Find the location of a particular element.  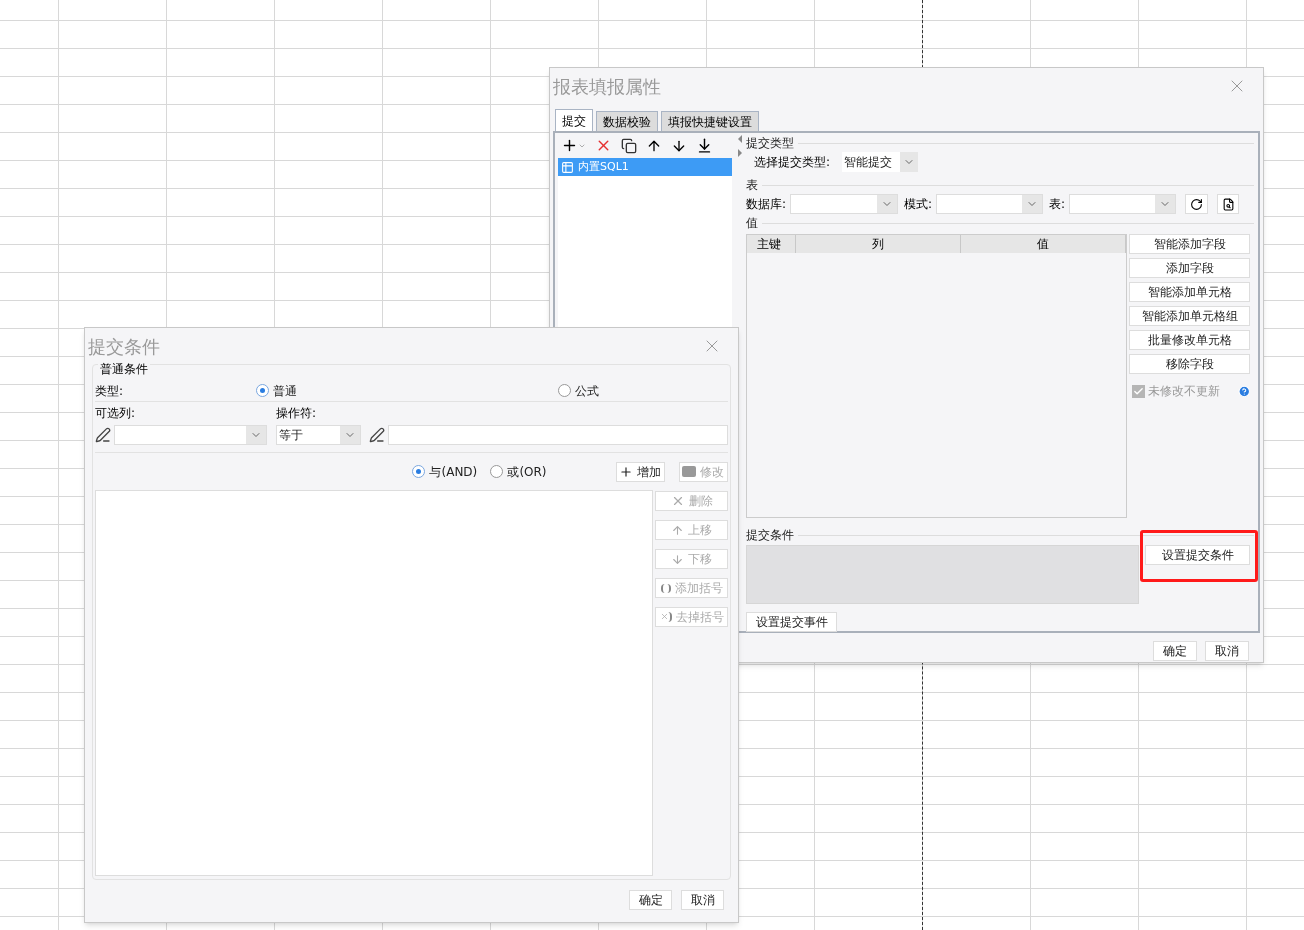

tab: 提交 is located at coordinates (574, 120).